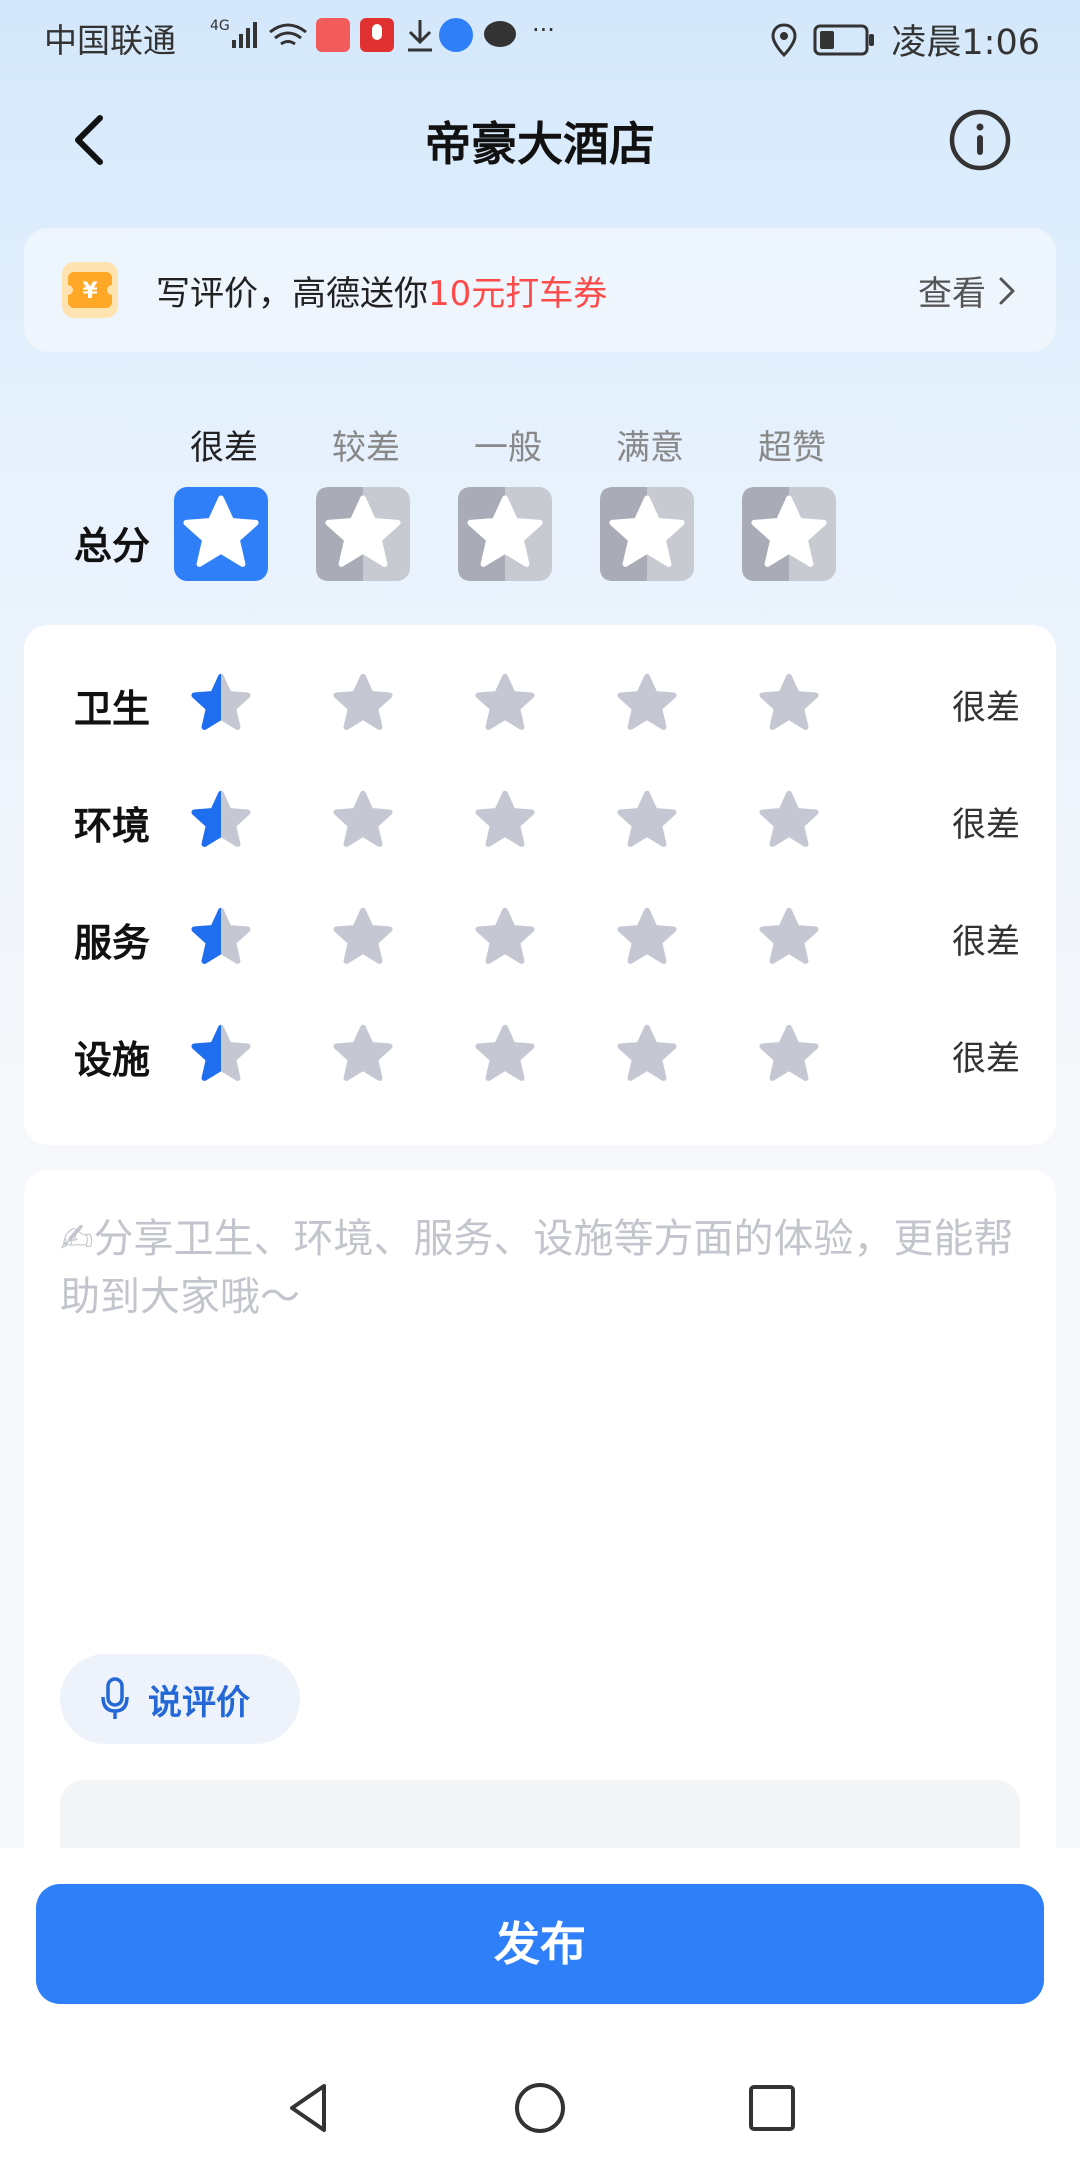 The height and width of the screenshot is (2160, 1080). What do you see at coordinates (382, 34) in the screenshot?
I see `status-icons: 4G ···` at bounding box center [382, 34].